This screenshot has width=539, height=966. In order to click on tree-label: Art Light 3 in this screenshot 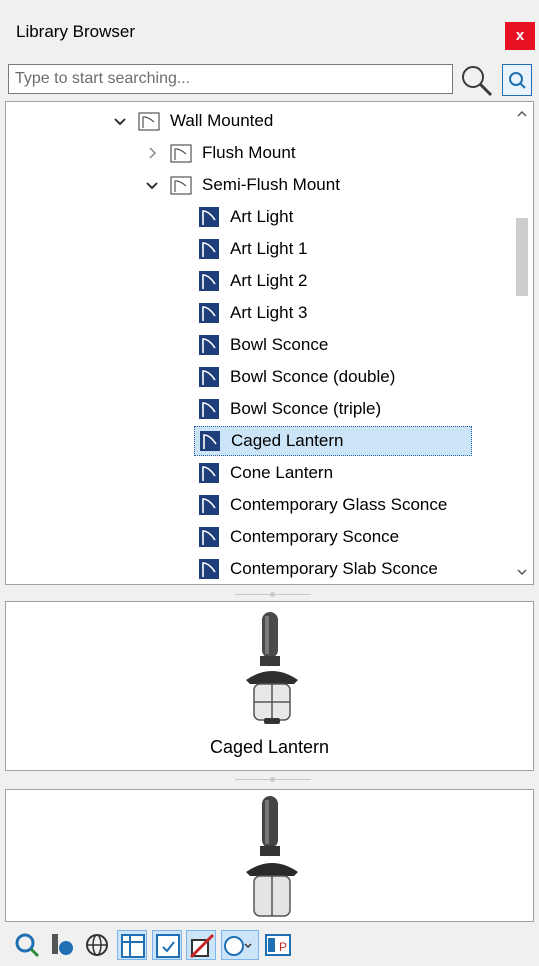, I will do `click(269, 312)`.